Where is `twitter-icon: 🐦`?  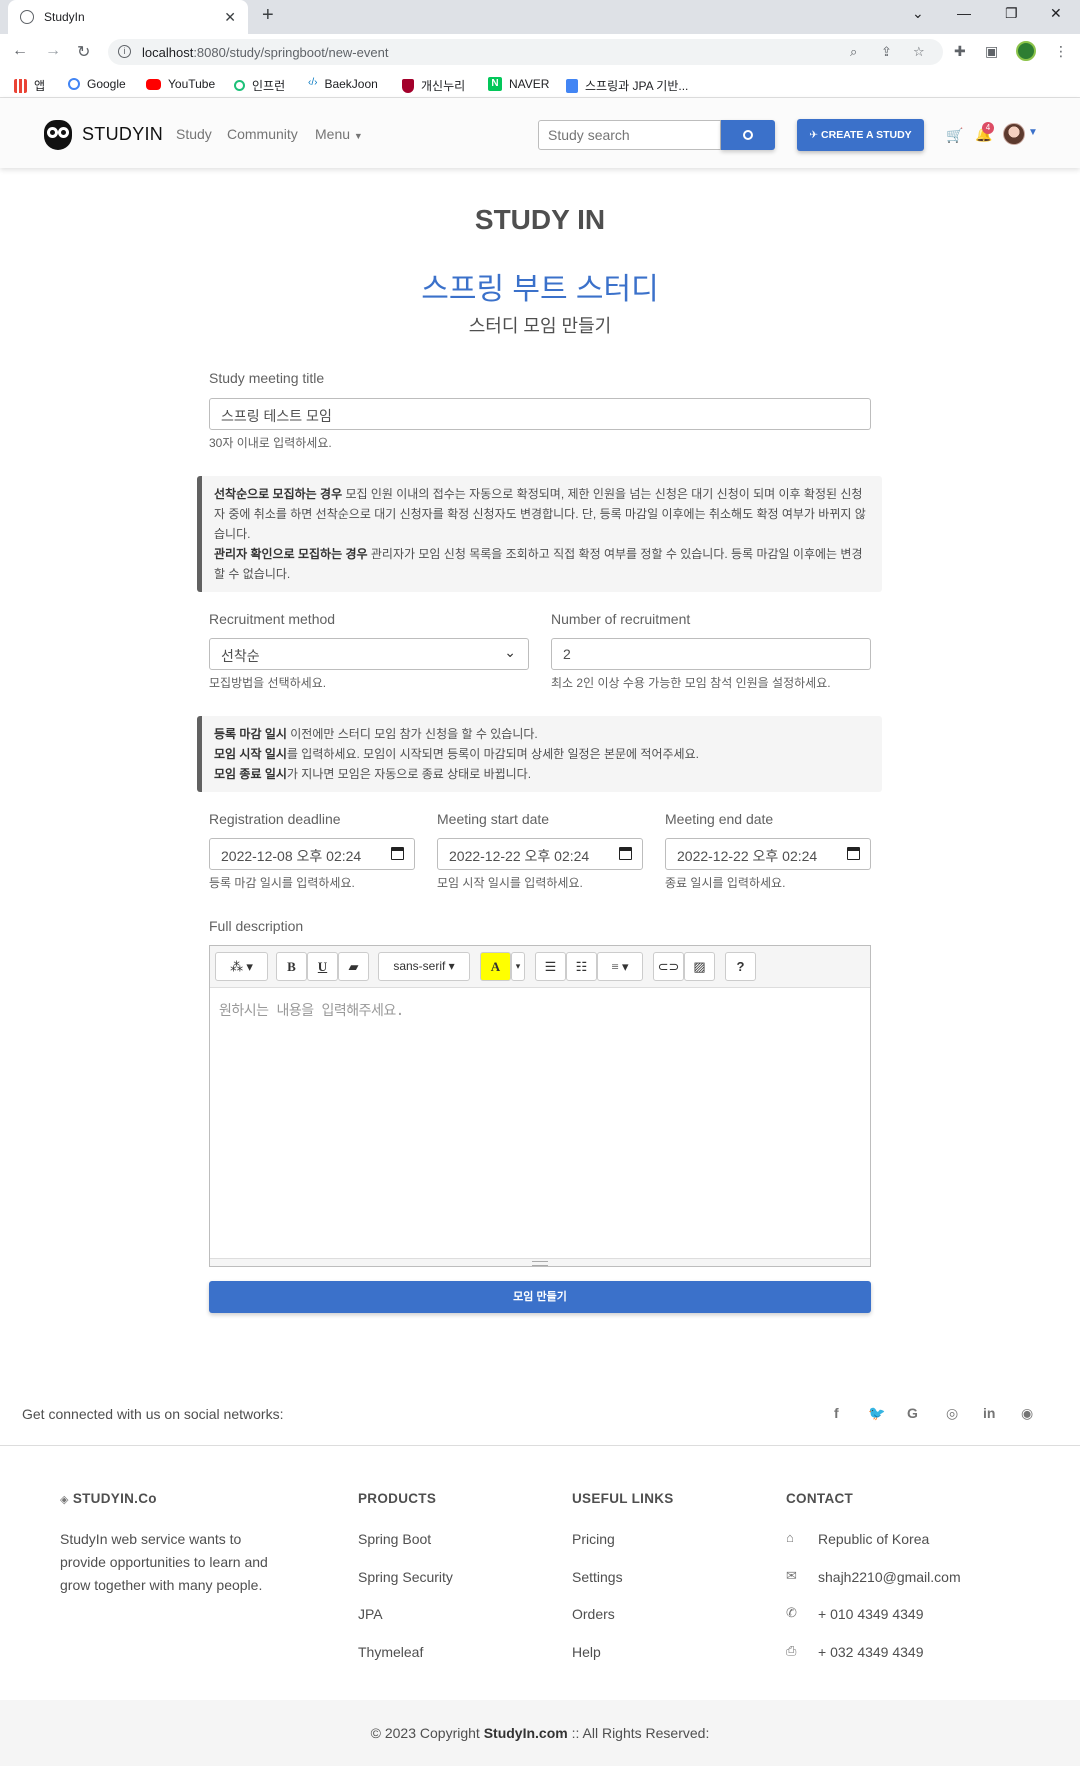 twitter-icon: 🐦 is located at coordinates (876, 1413).